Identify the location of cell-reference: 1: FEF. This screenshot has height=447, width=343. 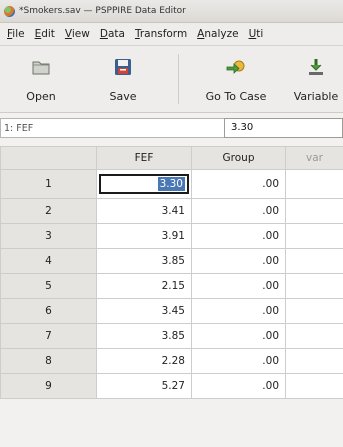
(118, 128).